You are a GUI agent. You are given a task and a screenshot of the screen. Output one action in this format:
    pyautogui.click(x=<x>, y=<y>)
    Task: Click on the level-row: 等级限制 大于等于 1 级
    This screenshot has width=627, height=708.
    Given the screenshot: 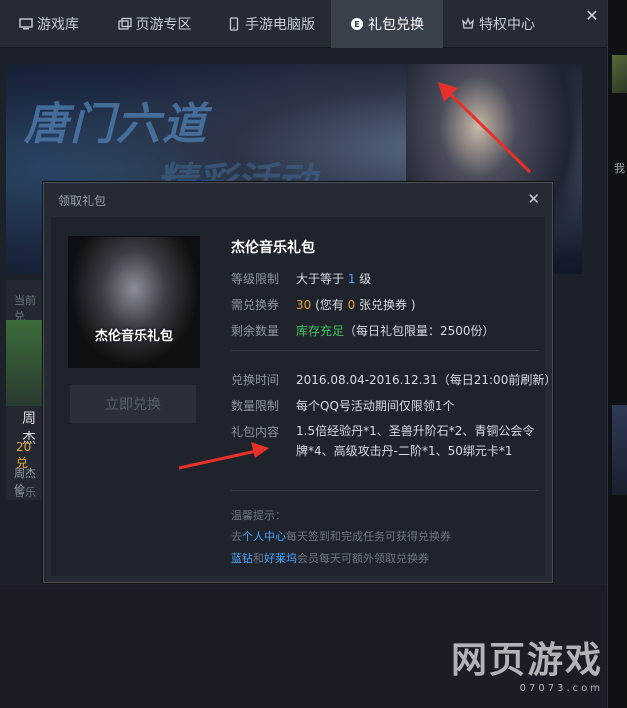 What is the action you would take?
    pyautogui.click(x=301, y=278)
    